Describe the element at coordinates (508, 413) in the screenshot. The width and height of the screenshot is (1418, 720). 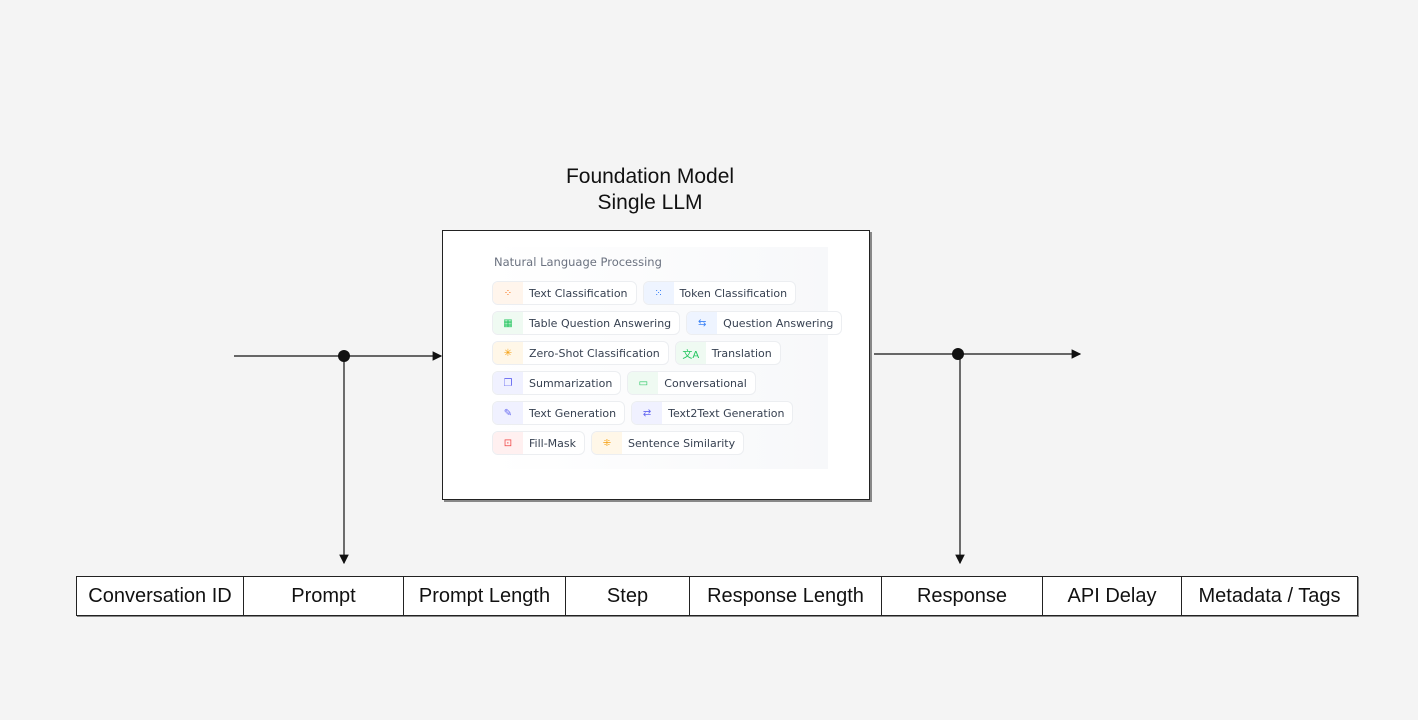
I see `text-generation-icon: ✎` at that location.